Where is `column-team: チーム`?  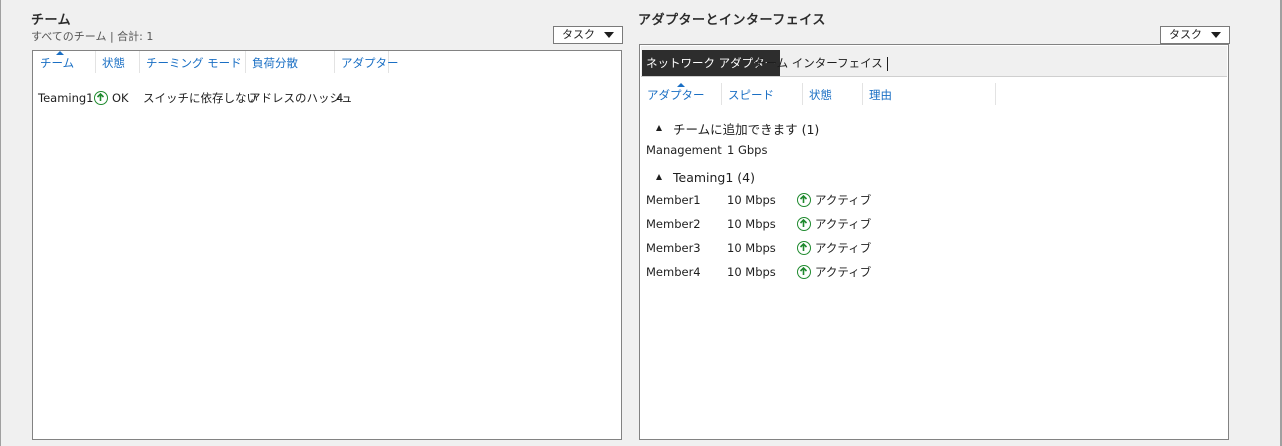
column-team: チーム is located at coordinates (65, 62).